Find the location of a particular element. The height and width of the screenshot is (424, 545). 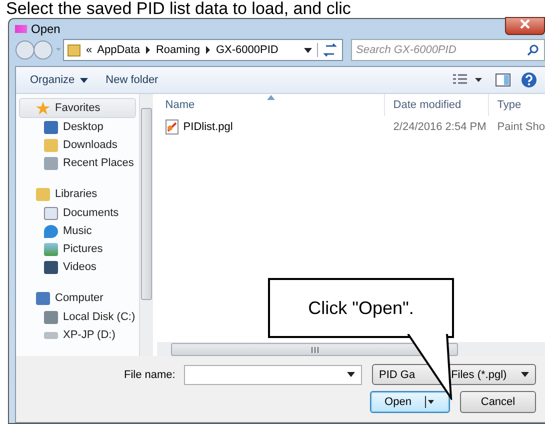

caret-icon is located at coordinates (84, 80).